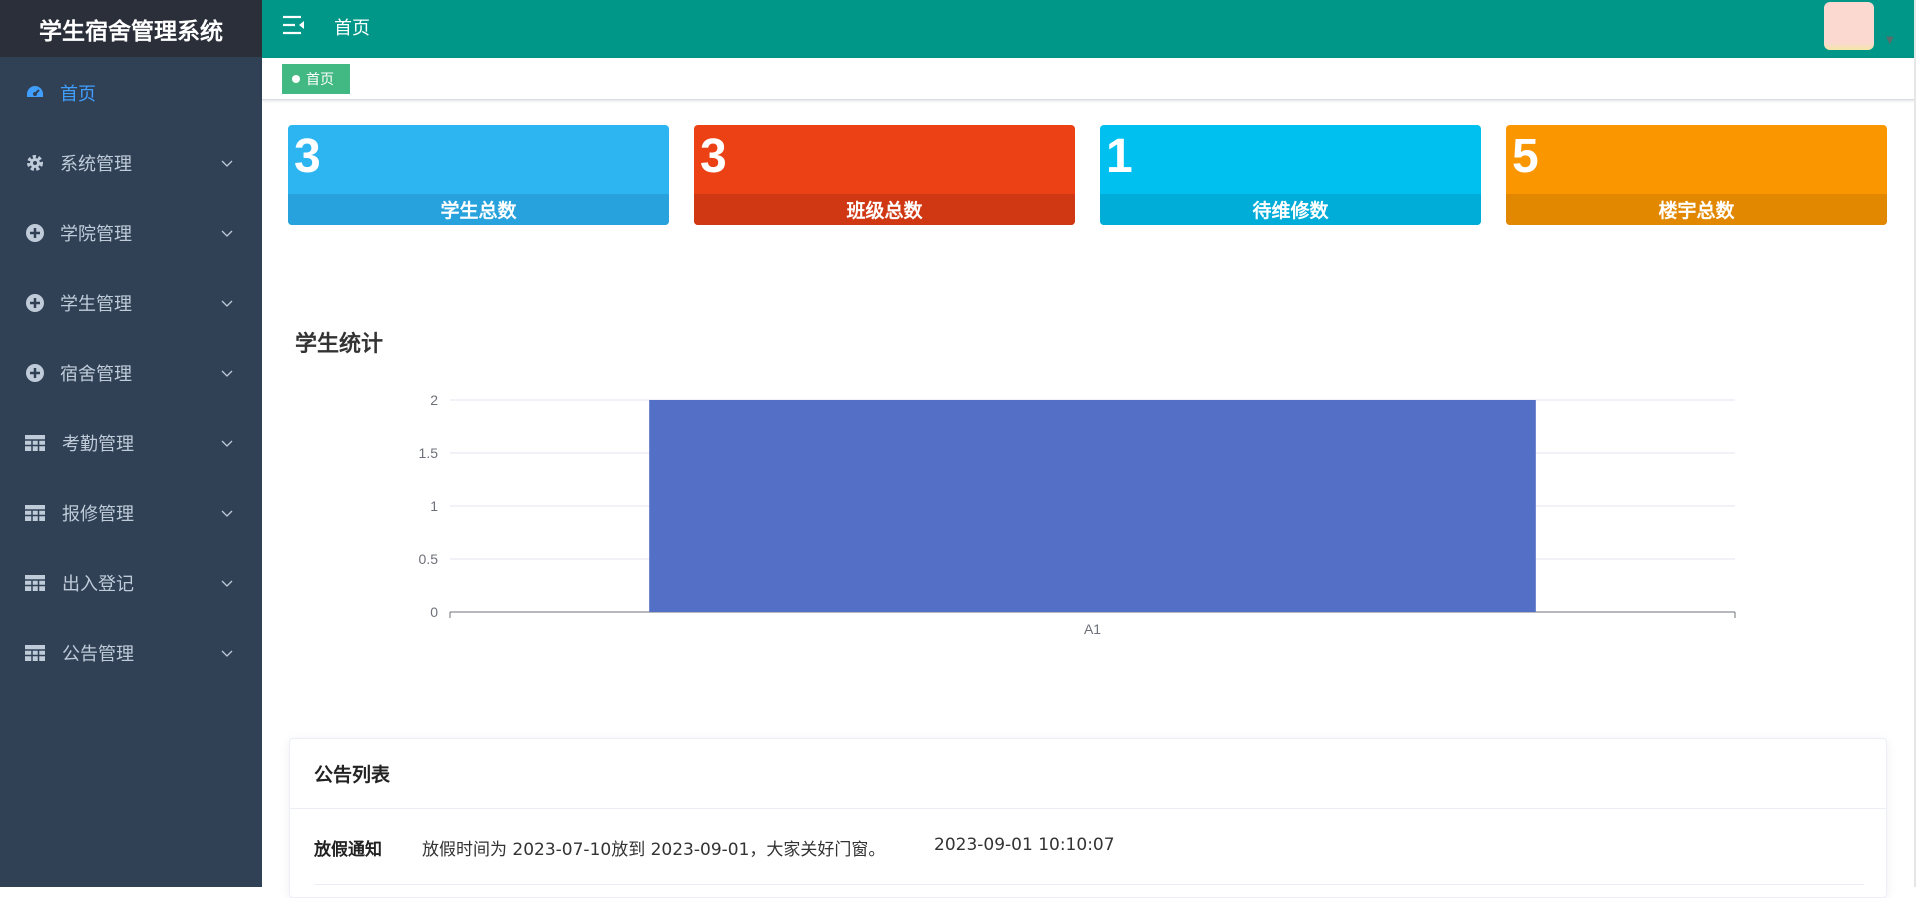  I want to click on stat-label: 待维修数, so click(1290, 209).